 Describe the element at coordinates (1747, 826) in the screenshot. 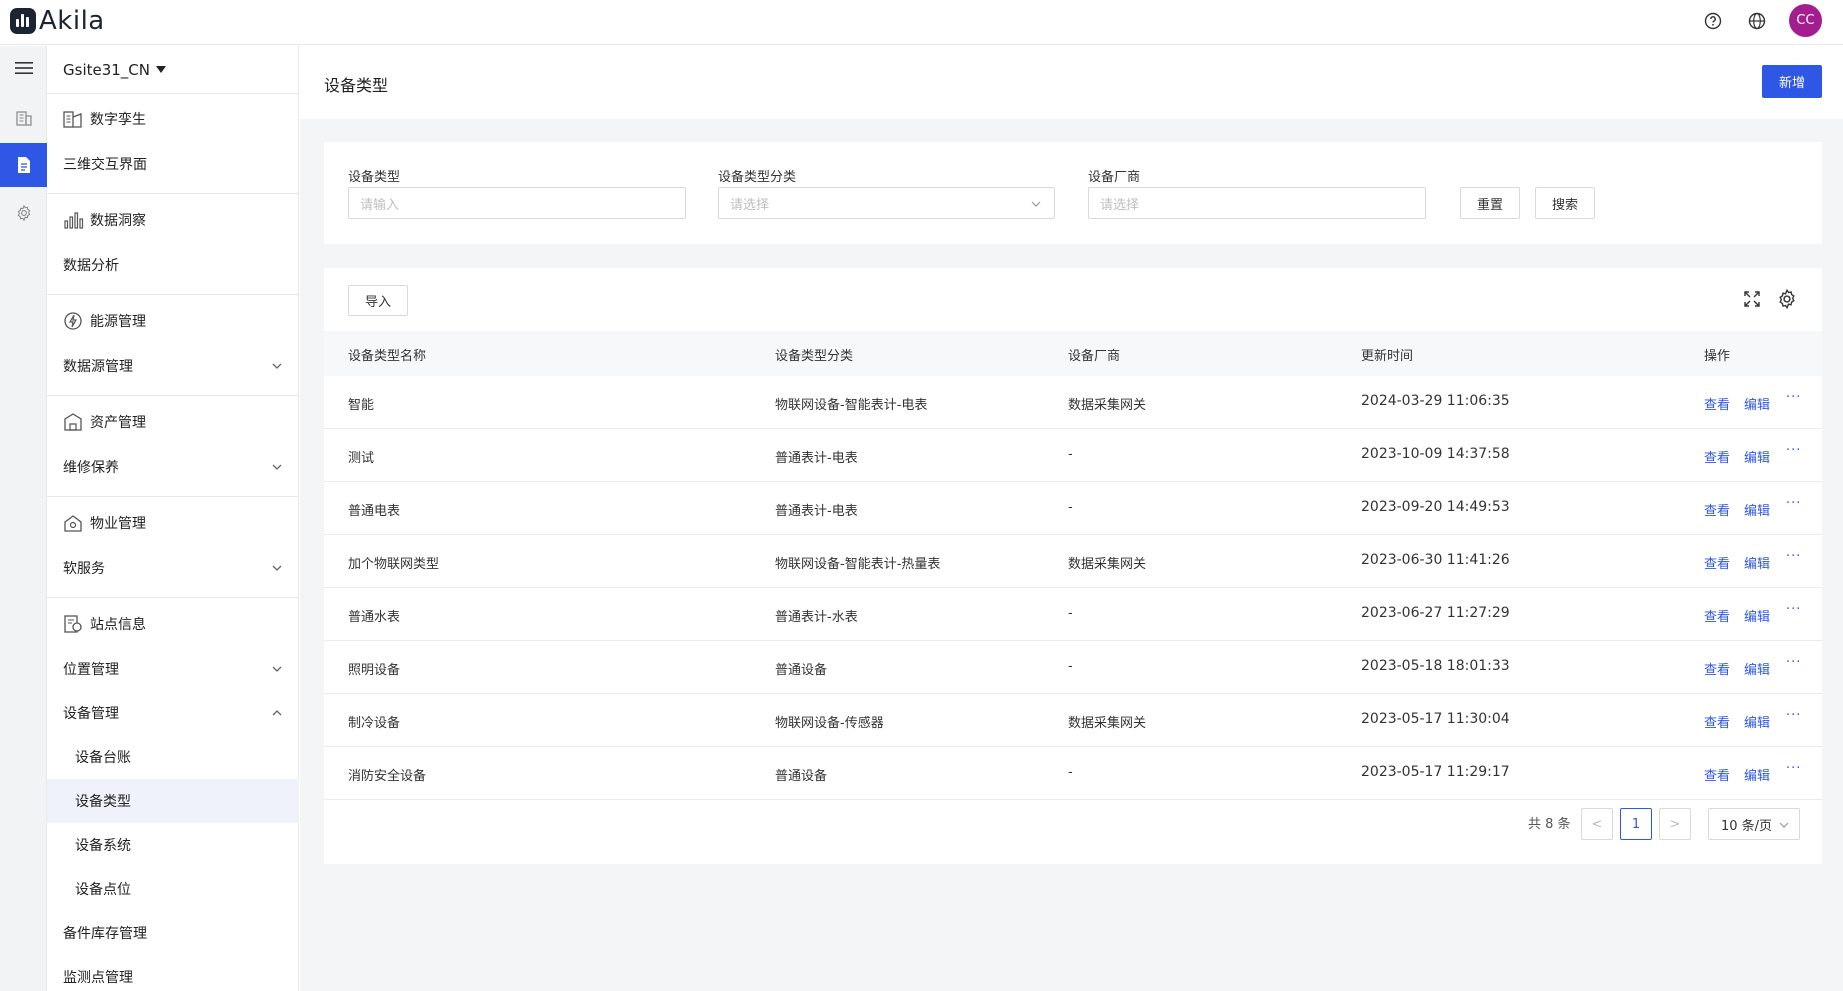

I see `page-size-value: 10 条/页` at that location.